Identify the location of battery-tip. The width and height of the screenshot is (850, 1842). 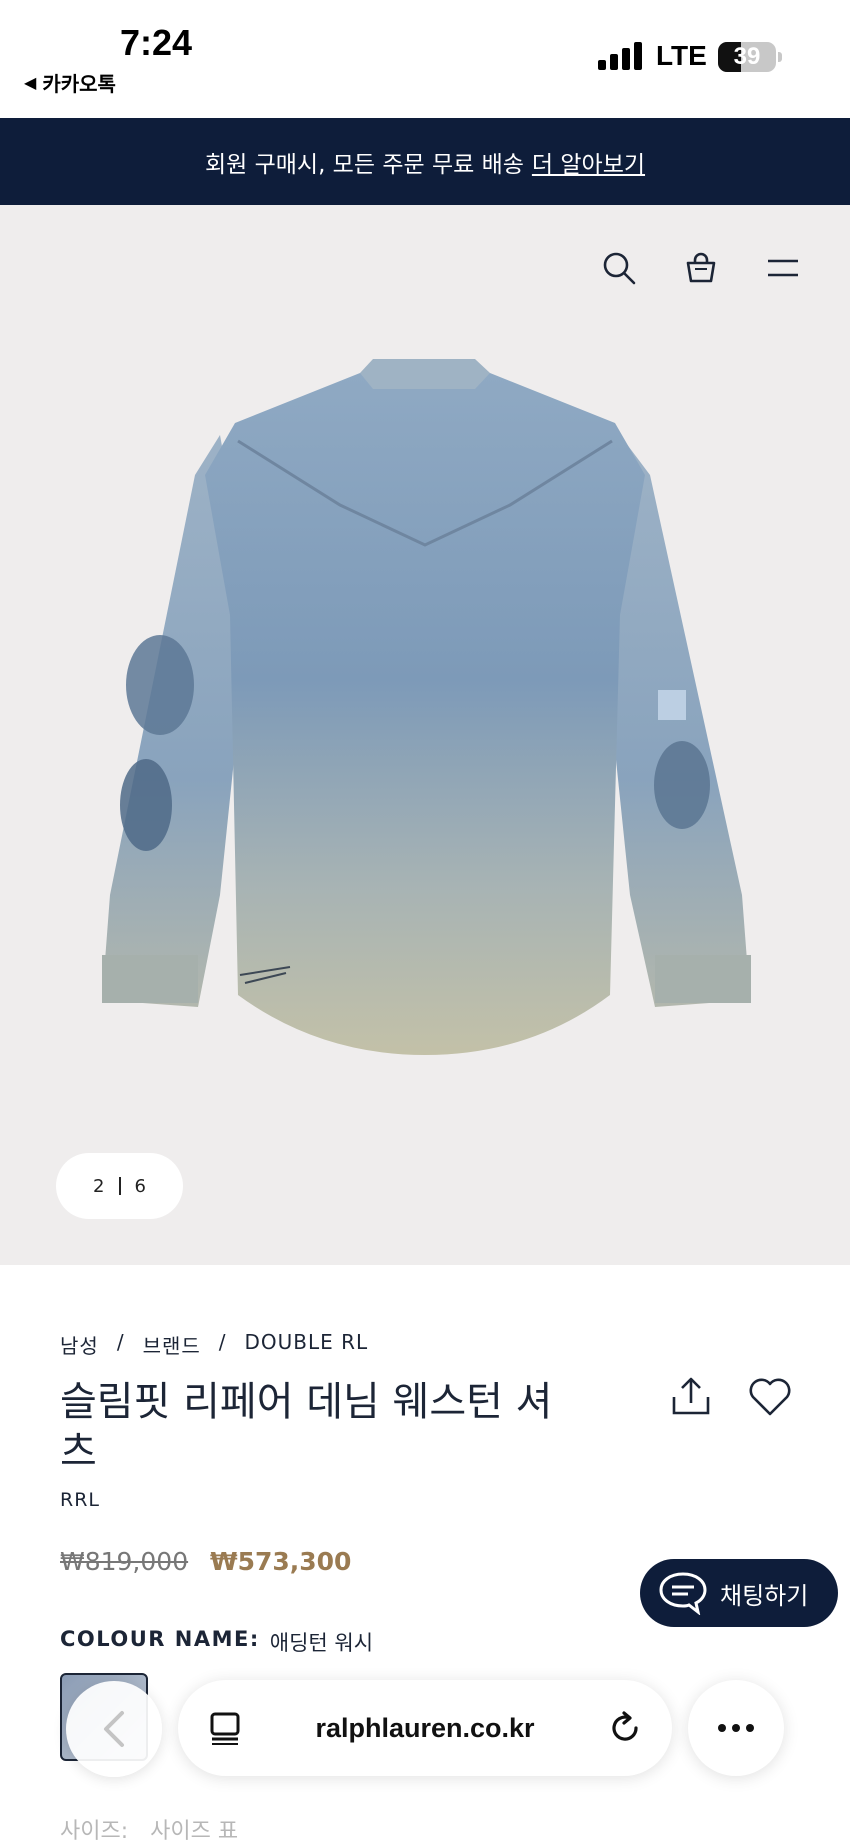
(780, 57).